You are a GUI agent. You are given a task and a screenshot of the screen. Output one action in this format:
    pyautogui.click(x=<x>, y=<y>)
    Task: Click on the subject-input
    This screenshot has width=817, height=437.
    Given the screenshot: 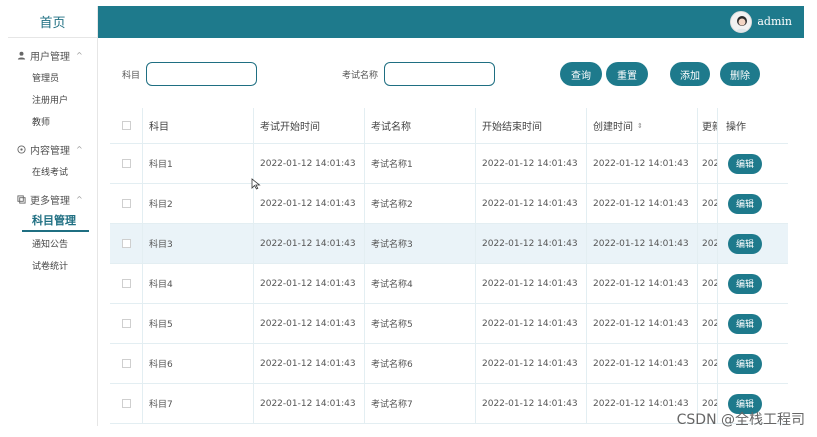 What is the action you would take?
    pyautogui.click(x=201, y=74)
    